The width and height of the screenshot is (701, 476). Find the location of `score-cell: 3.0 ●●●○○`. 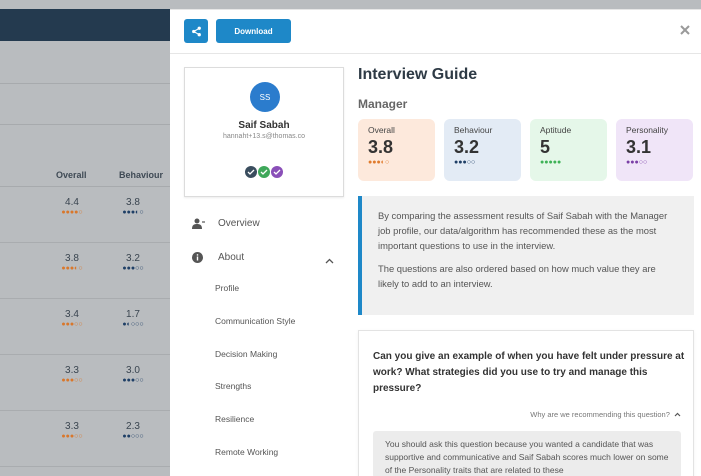

score-cell: 3.0 ●●●○○ is located at coordinates (133, 375).